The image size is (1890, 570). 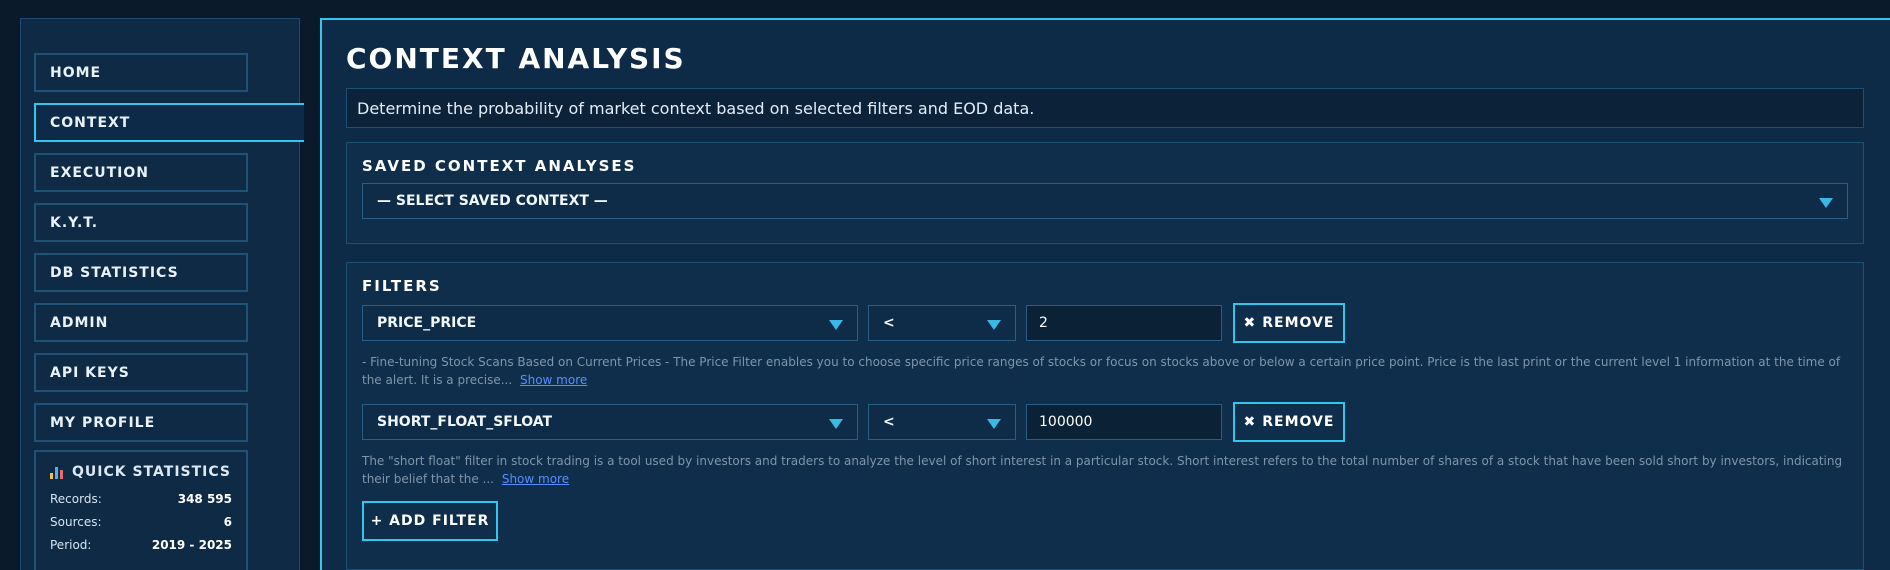 I want to click on filter-field-select: SHORT_FLOAT_SFLOAT, so click(x=610, y=422).